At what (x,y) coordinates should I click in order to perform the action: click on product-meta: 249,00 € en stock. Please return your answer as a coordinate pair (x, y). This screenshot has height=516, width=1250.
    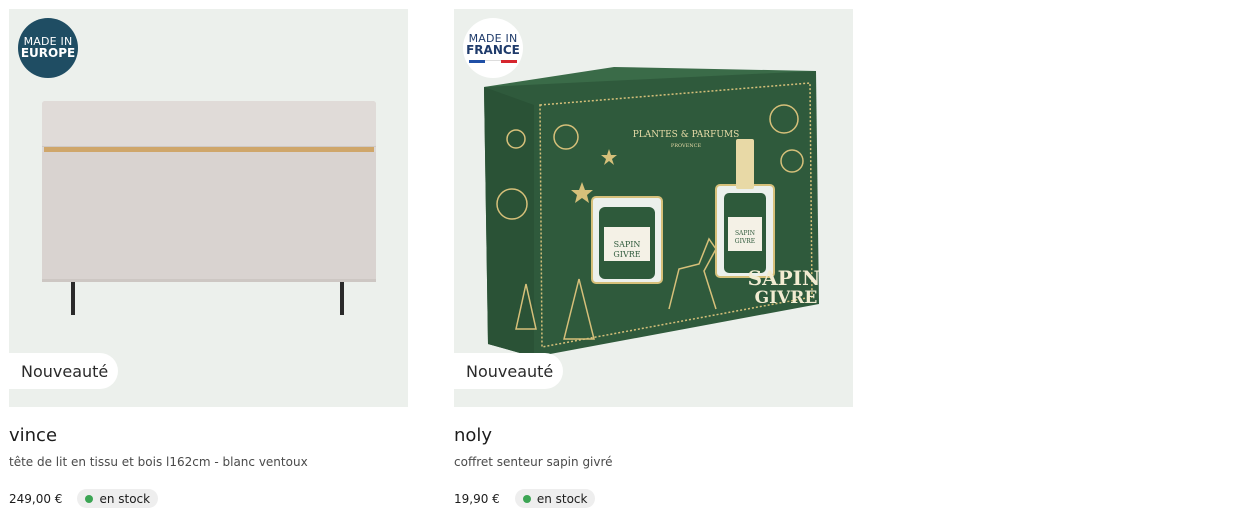
    Looking at the image, I should click on (208, 498).